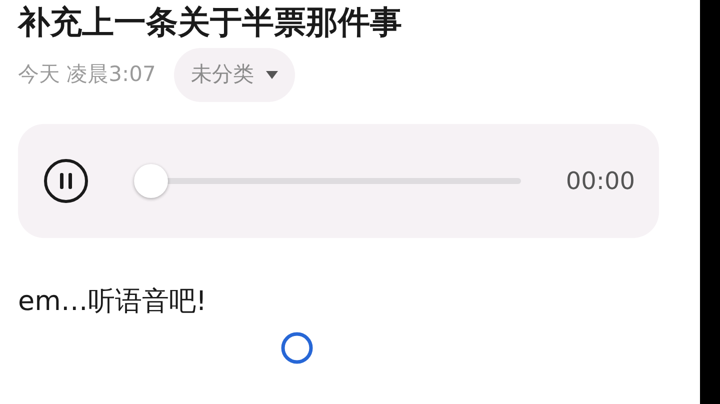 Image resolution: width=720 pixels, height=404 pixels. I want to click on note-date: 今天 凌晨3:07, so click(87, 74).